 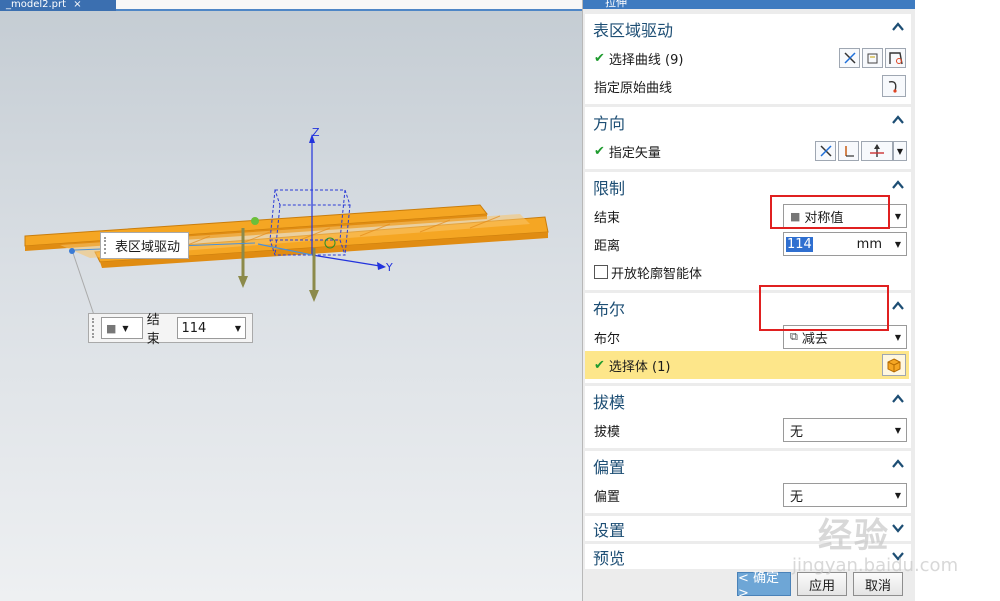 I want to click on end-distance-dropdown: 114 ▼, so click(x=211, y=328).